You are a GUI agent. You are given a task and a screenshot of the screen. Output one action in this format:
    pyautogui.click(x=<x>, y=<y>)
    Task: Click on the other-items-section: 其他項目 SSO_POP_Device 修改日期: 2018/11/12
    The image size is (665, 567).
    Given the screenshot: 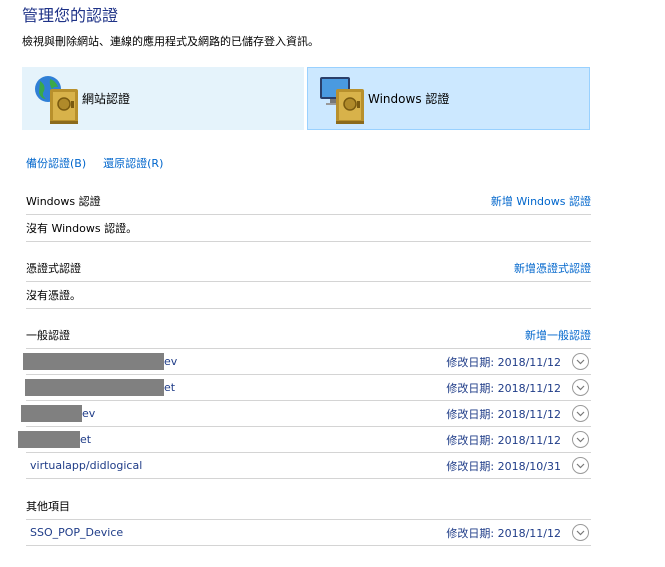 What is the action you would take?
    pyautogui.click(x=308, y=519)
    